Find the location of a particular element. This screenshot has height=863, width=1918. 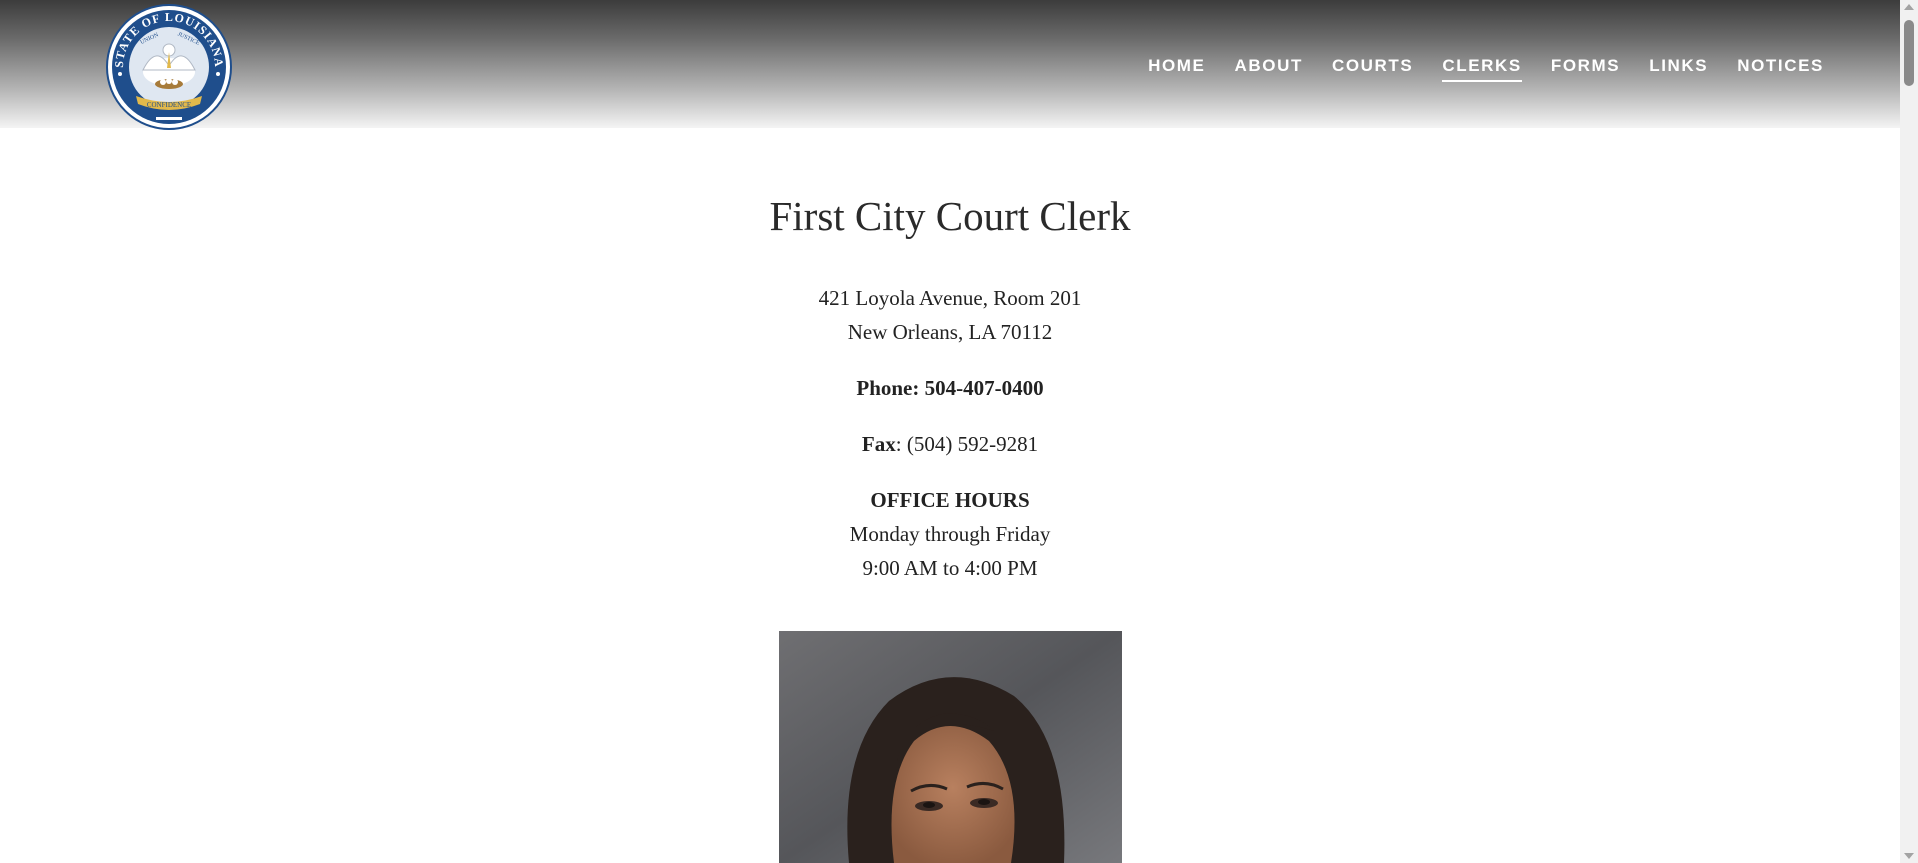

page-scrollbar is located at coordinates (1909, 431).